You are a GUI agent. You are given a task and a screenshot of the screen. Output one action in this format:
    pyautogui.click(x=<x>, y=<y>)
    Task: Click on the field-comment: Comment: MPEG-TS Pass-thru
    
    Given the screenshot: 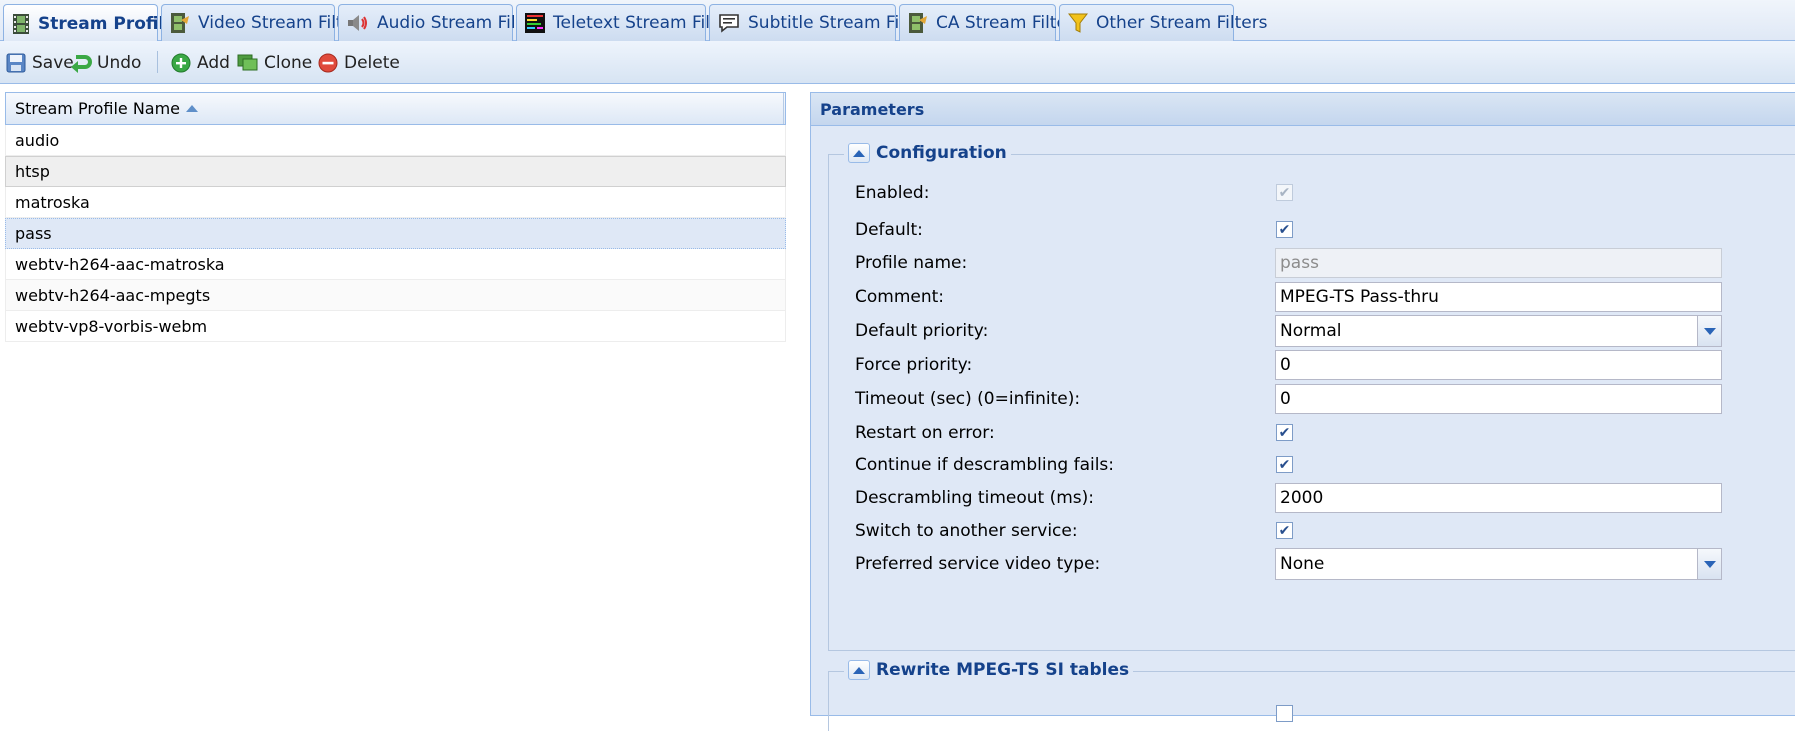 What is the action you would take?
    pyautogui.click(x=1311, y=297)
    